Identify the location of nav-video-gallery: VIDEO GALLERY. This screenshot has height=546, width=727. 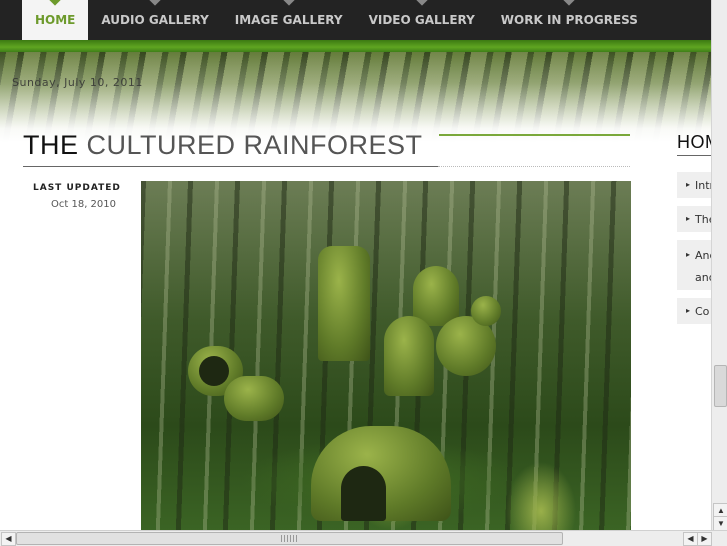
(422, 20).